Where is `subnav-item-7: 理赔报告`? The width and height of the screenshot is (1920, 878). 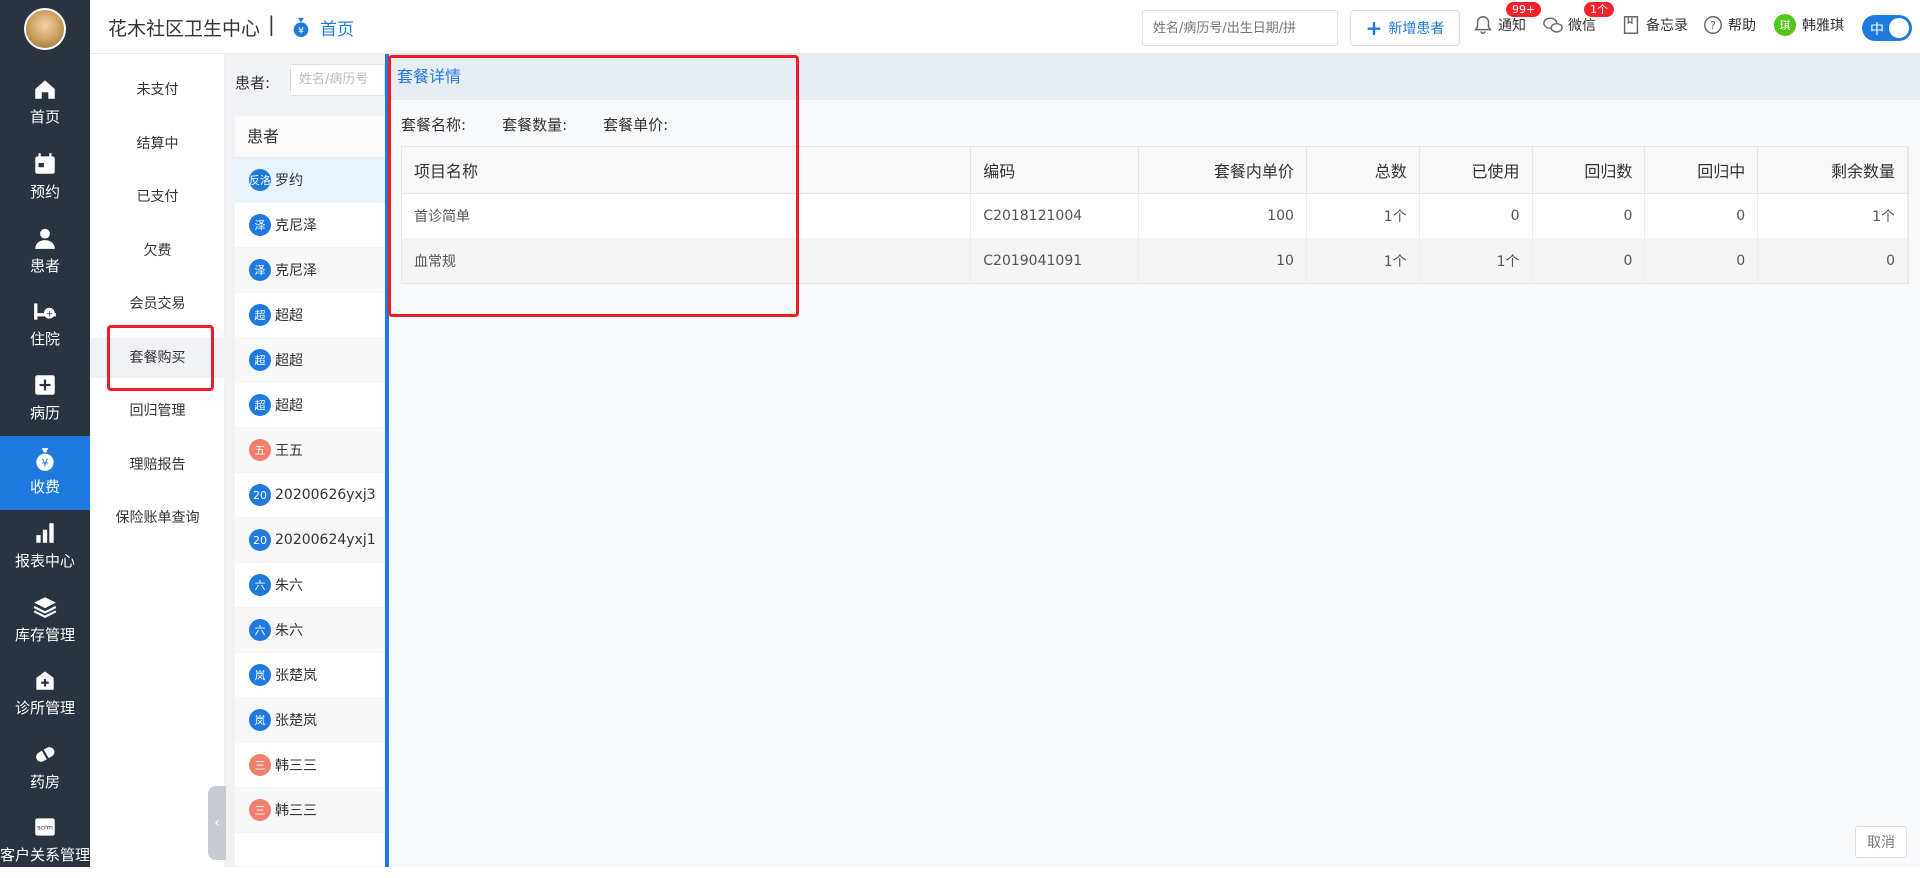
subnav-item-7: 理赔报告 is located at coordinates (157, 465).